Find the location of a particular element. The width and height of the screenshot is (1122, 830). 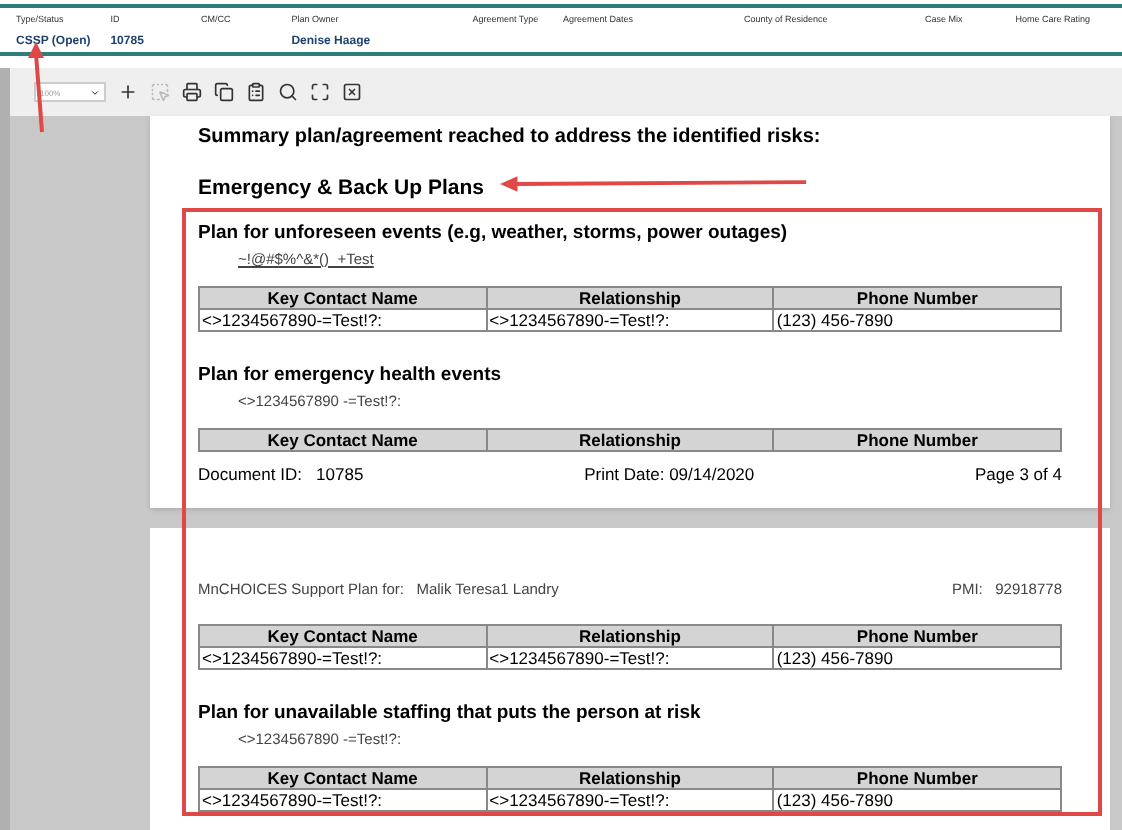

fullscreen-icon is located at coordinates (319, 92).